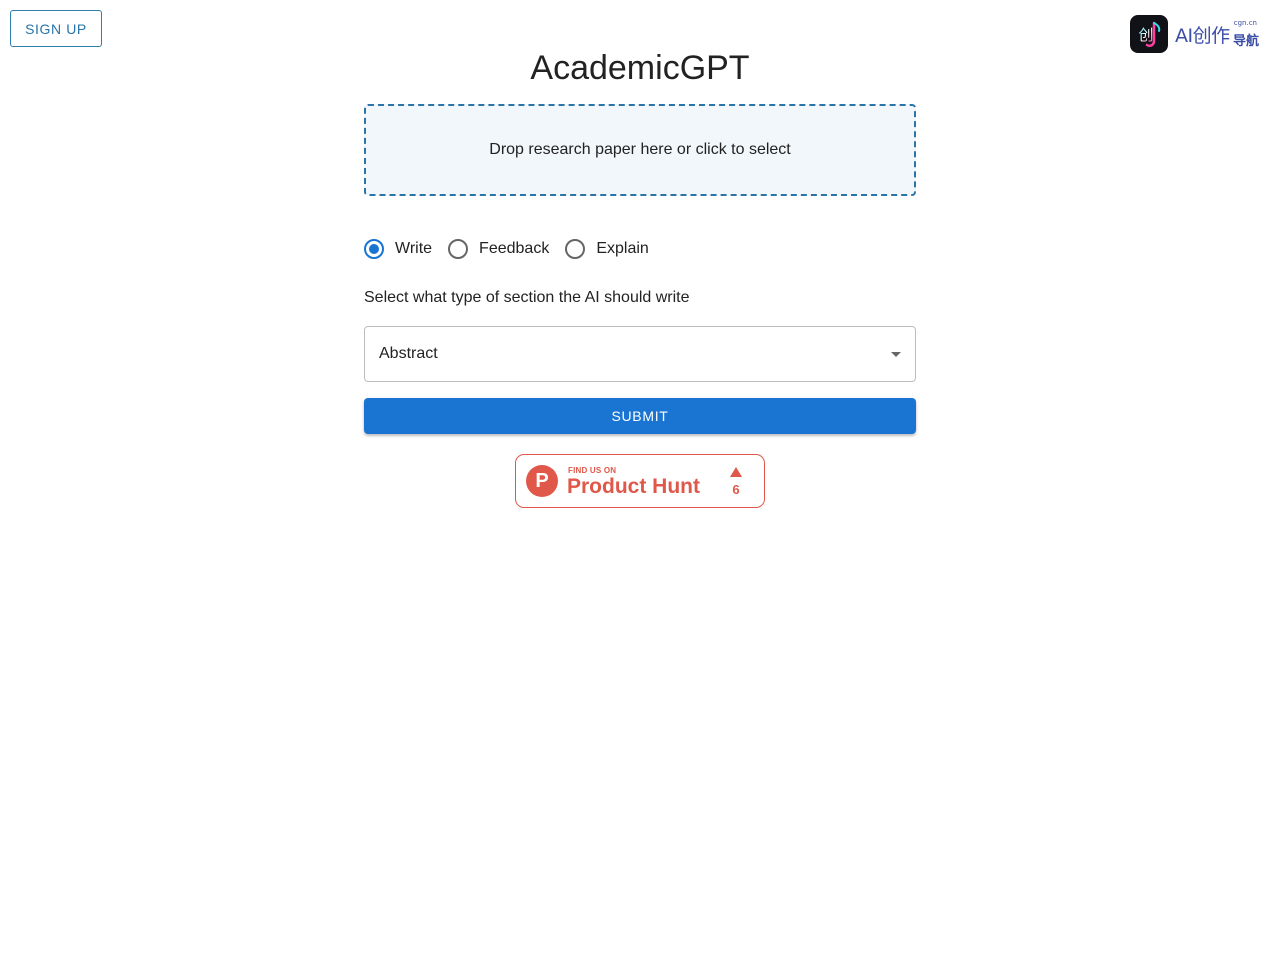 The image size is (1280, 960). I want to click on submit-button: SUBMIT, so click(640, 416).